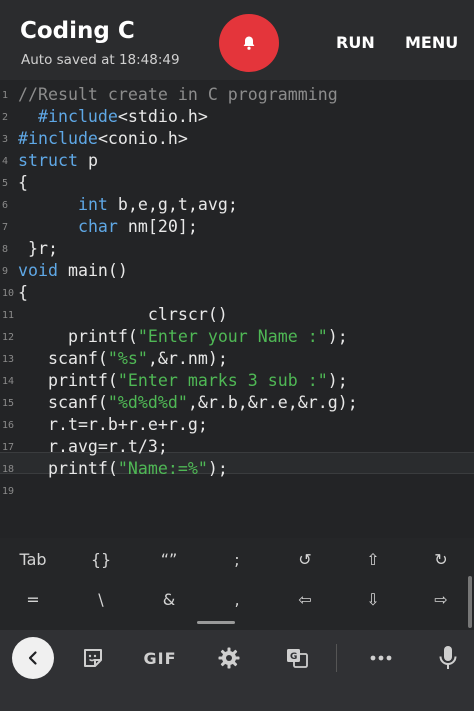 Image resolution: width=474 pixels, height=711 pixels. Describe the element at coordinates (8, 403) in the screenshot. I see `line-number: 15` at that location.